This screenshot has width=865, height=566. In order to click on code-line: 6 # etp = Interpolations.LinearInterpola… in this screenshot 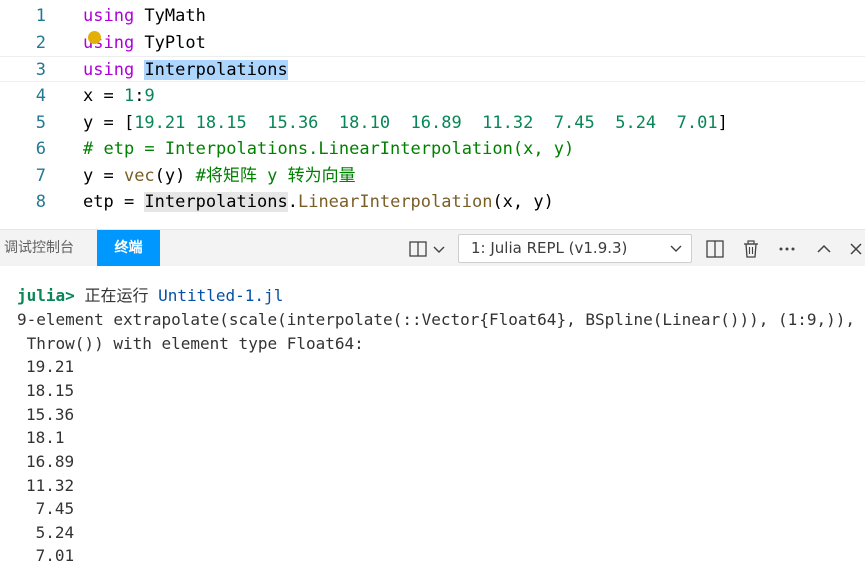, I will do `click(432, 149)`.